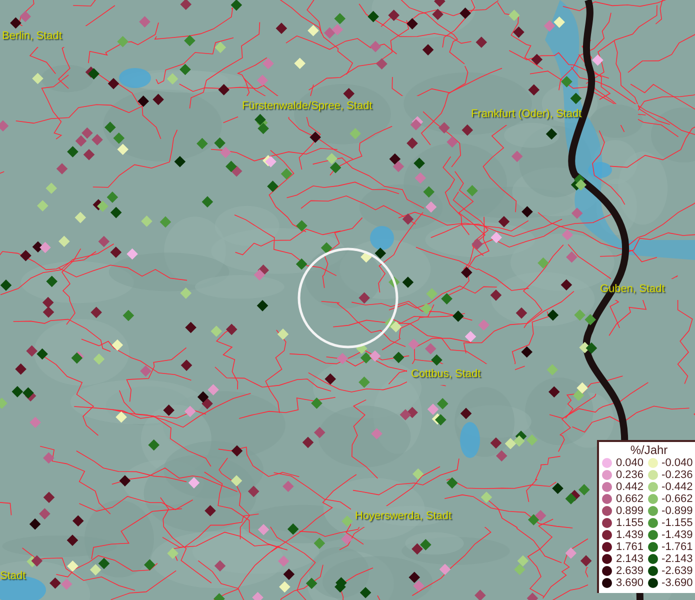  Describe the element at coordinates (677, 523) in the screenshot. I see `legend-value: -1.155` at that location.